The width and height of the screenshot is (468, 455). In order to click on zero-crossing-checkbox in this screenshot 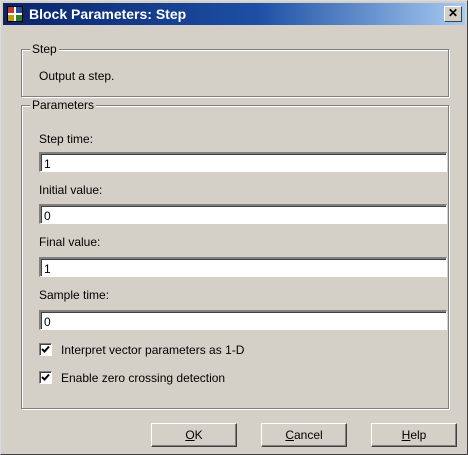, I will do `click(45, 377)`.